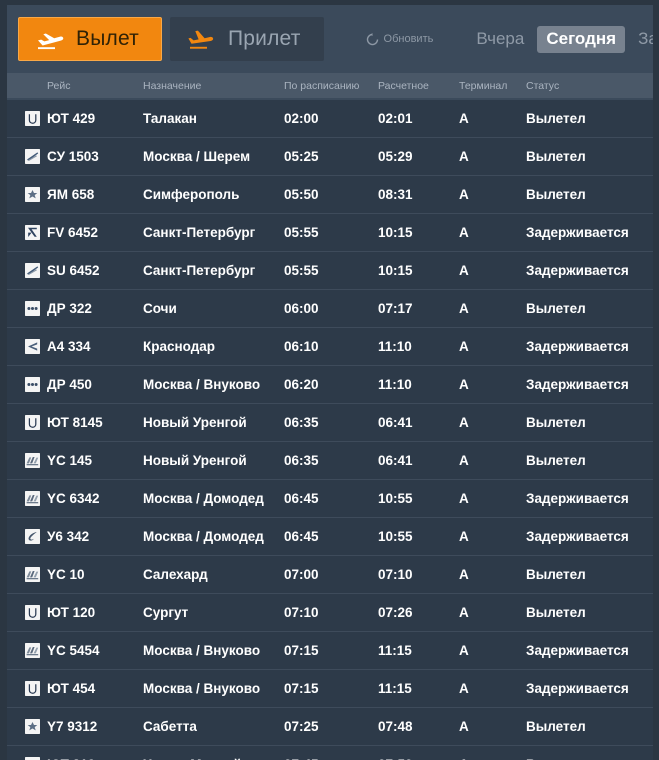 The height and width of the screenshot is (760, 659). I want to click on aeroflot-logo-icon, so click(32, 270).